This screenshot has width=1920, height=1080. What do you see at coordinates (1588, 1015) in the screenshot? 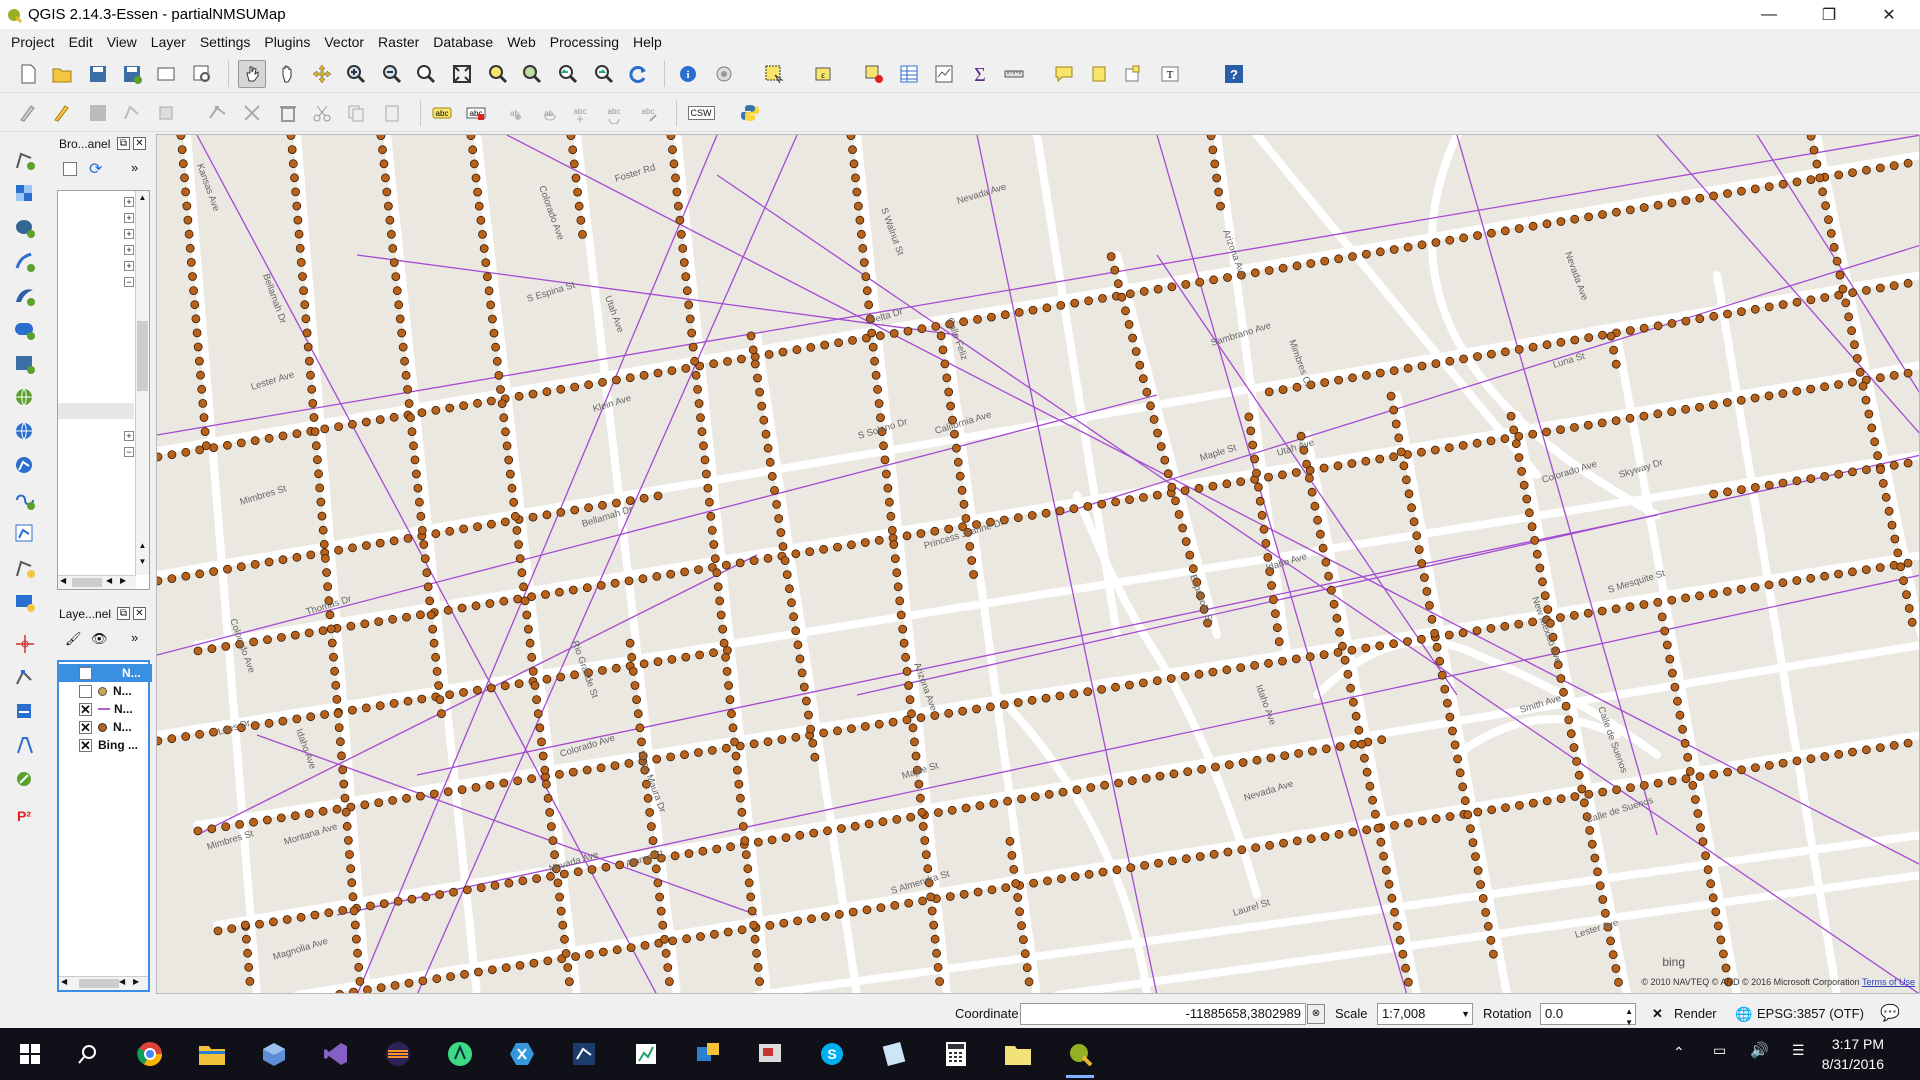
I see `rotation-spinbox: 0.0 ▲ ▼` at bounding box center [1588, 1015].